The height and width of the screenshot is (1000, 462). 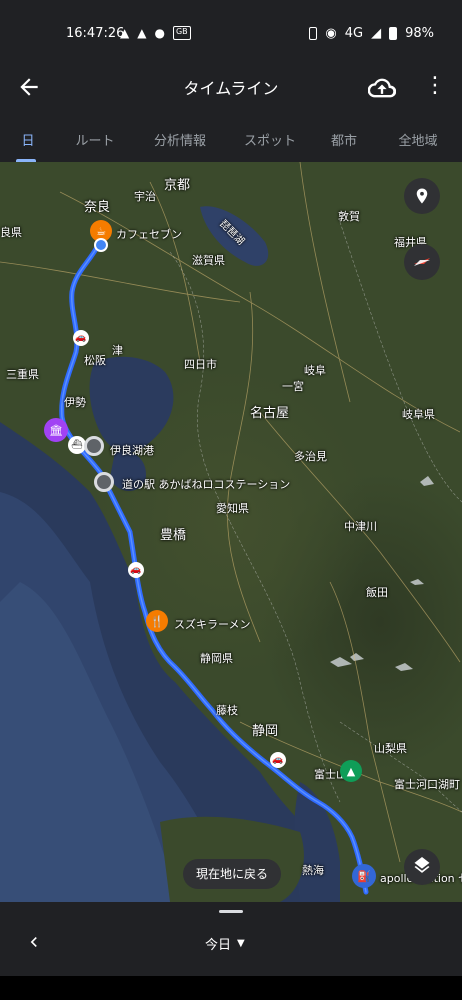 I want to click on car-activity-icon: 🚗, so click(x=81, y=338).